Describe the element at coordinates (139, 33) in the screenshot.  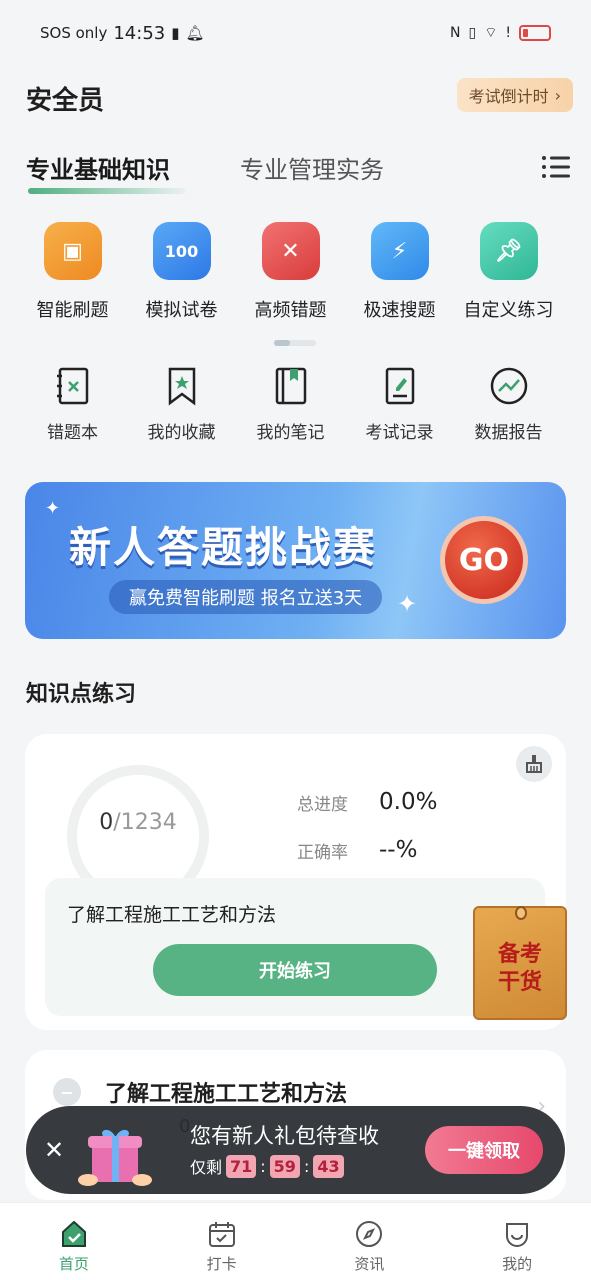
I see `clock: 14:53` at that location.